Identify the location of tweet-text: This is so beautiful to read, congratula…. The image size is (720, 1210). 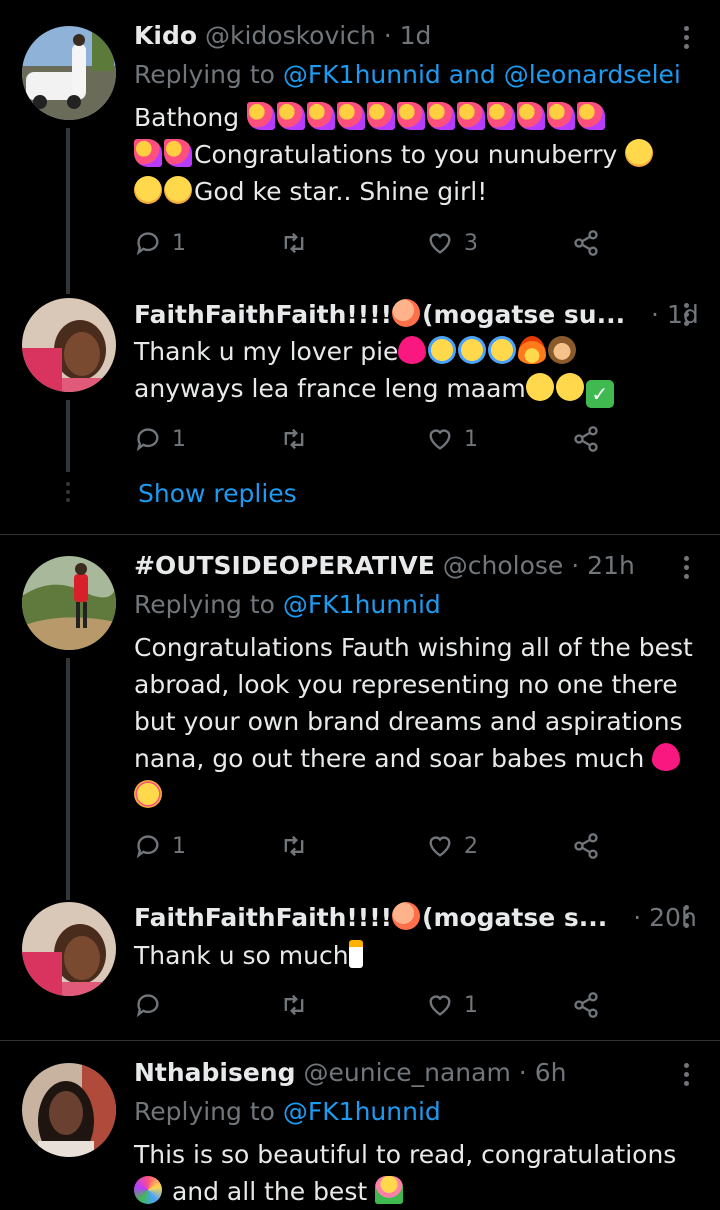
(419, 1173).